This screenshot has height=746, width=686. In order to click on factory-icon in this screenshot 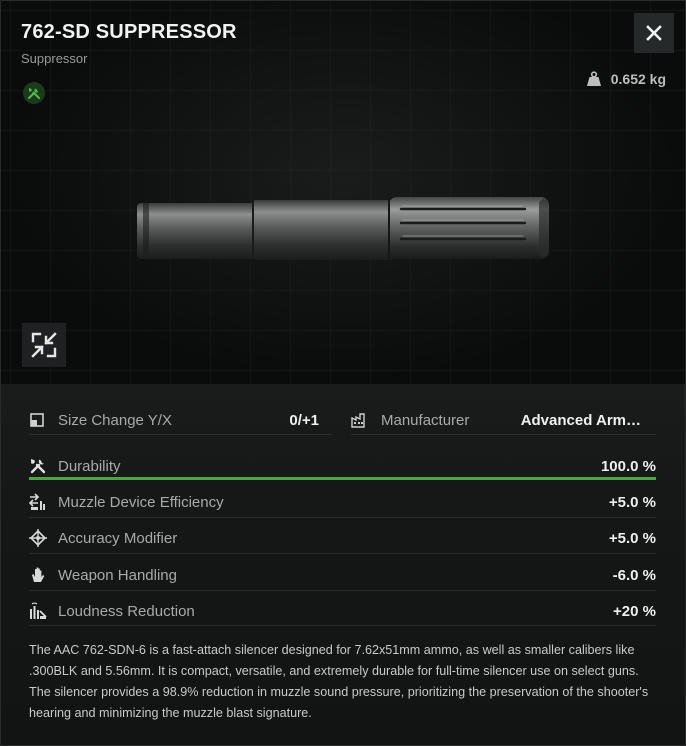, I will do `click(359, 420)`.